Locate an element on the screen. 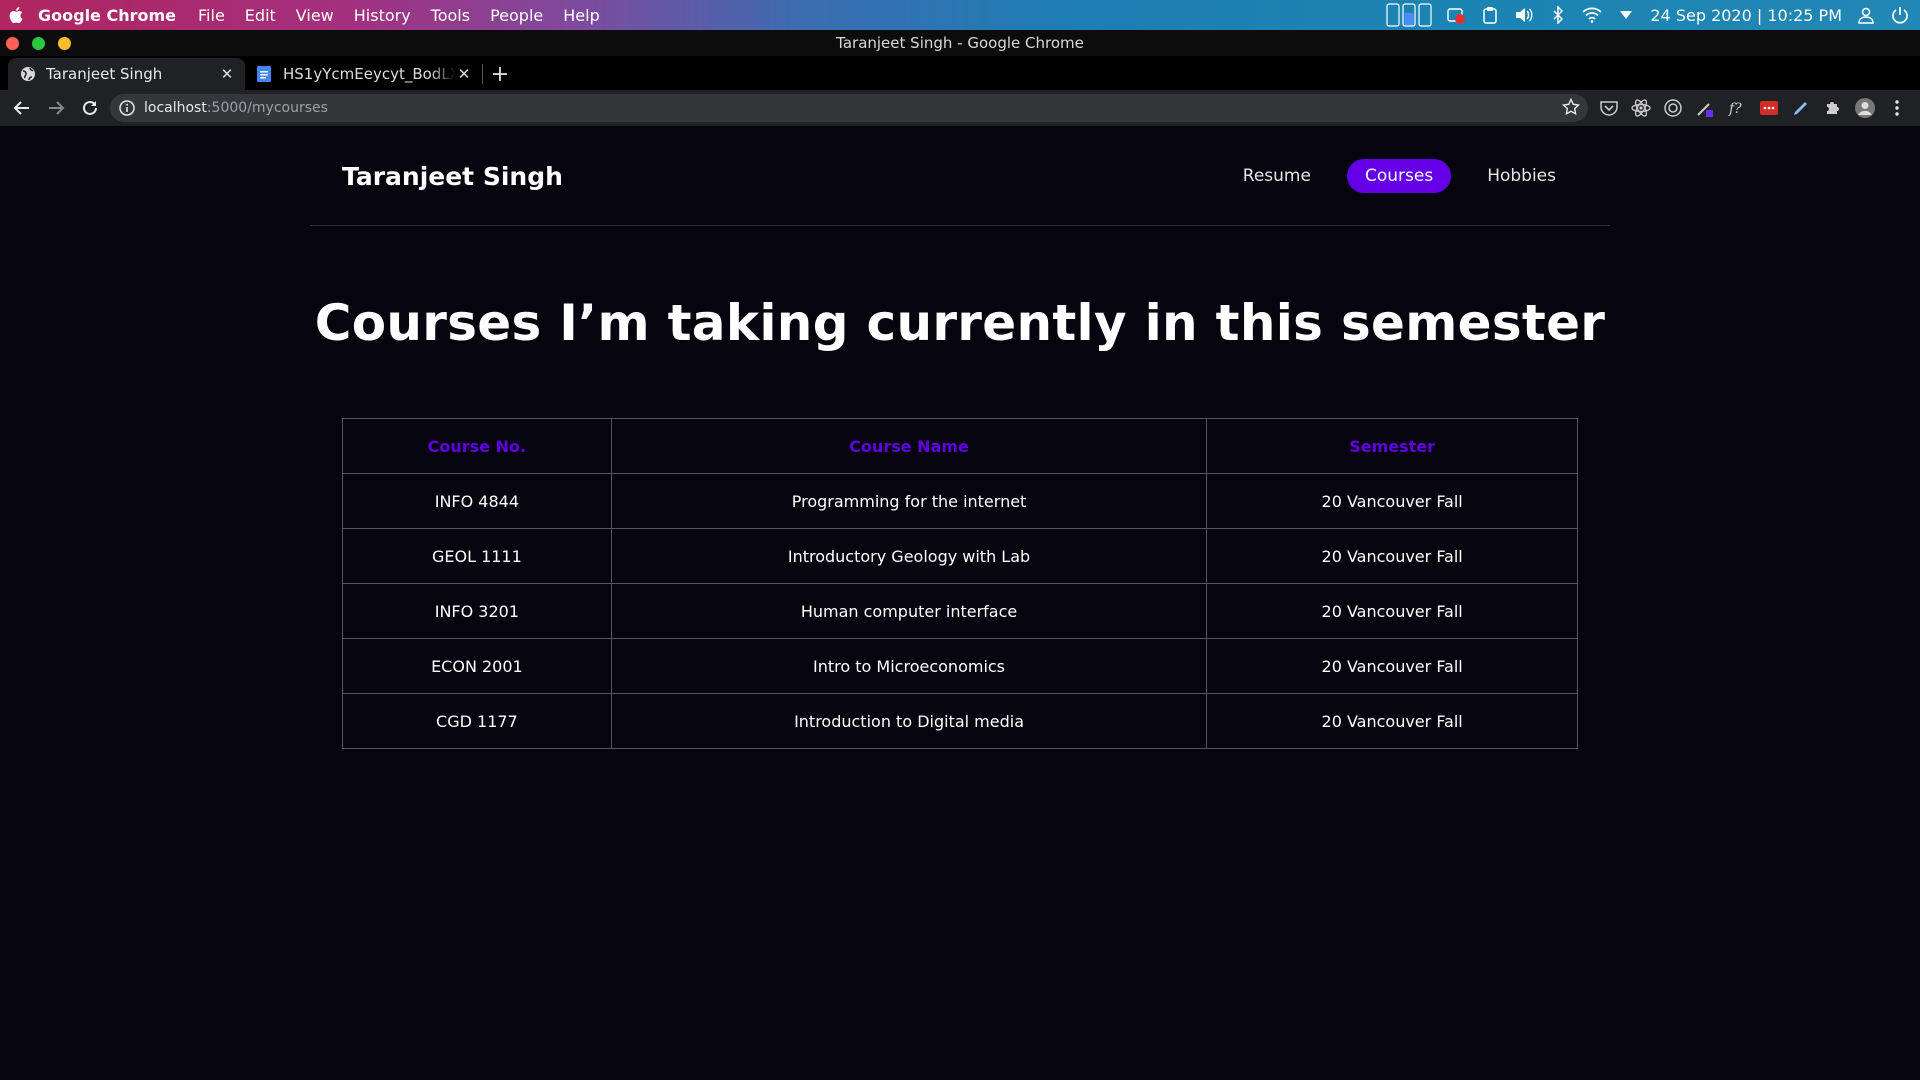  maximize-window-button is located at coordinates (38, 43).